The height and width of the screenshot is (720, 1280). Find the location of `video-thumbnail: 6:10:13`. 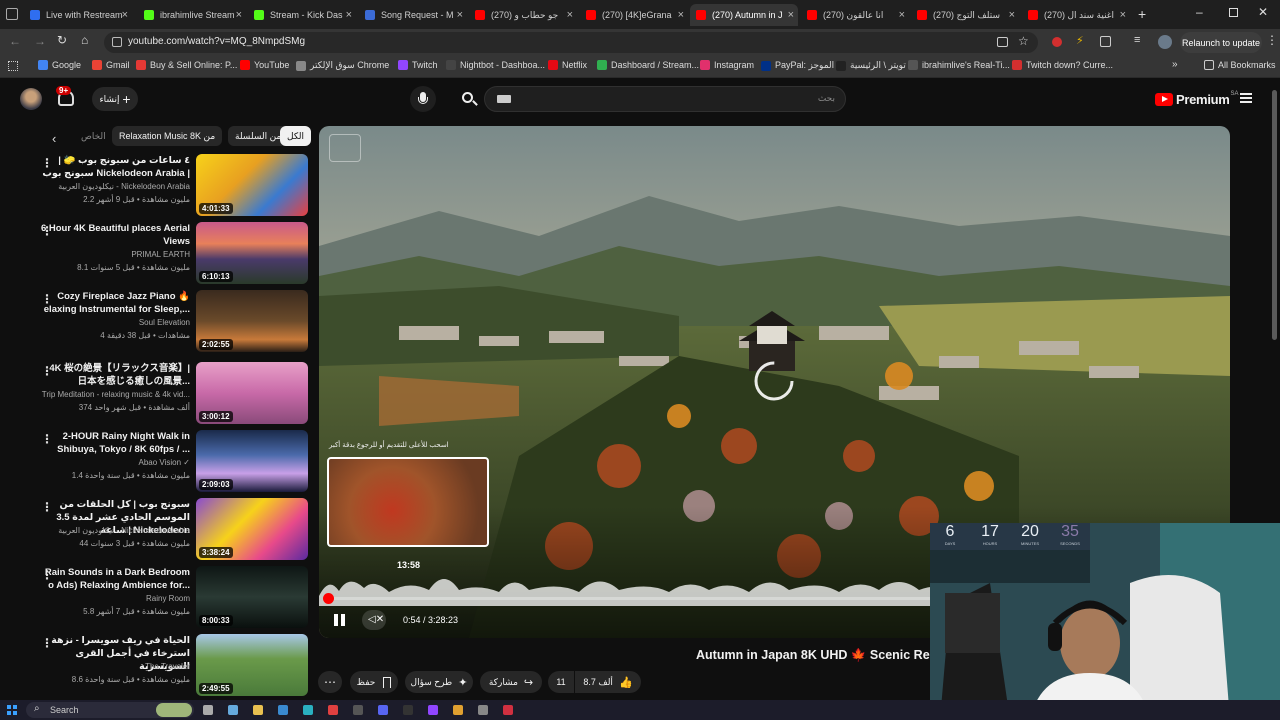

video-thumbnail: 6:10:13 is located at coordinates (252, 253).